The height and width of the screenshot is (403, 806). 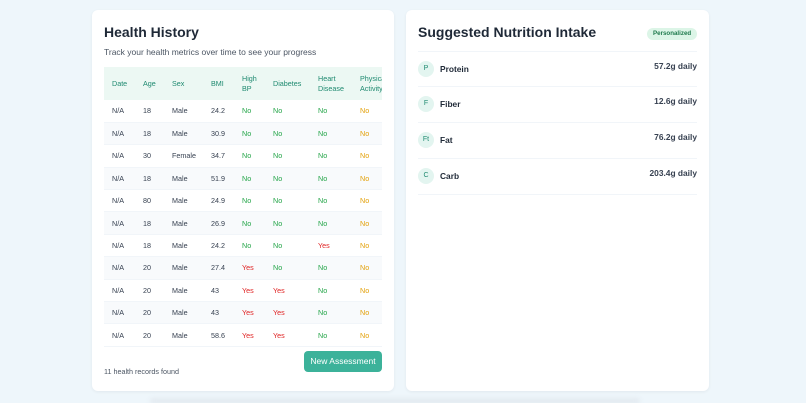 What do you see at coordinates (343, 361) in the screenshot?
I see `new-assessment-button: New Assessment` at bounding box center [343, 361].